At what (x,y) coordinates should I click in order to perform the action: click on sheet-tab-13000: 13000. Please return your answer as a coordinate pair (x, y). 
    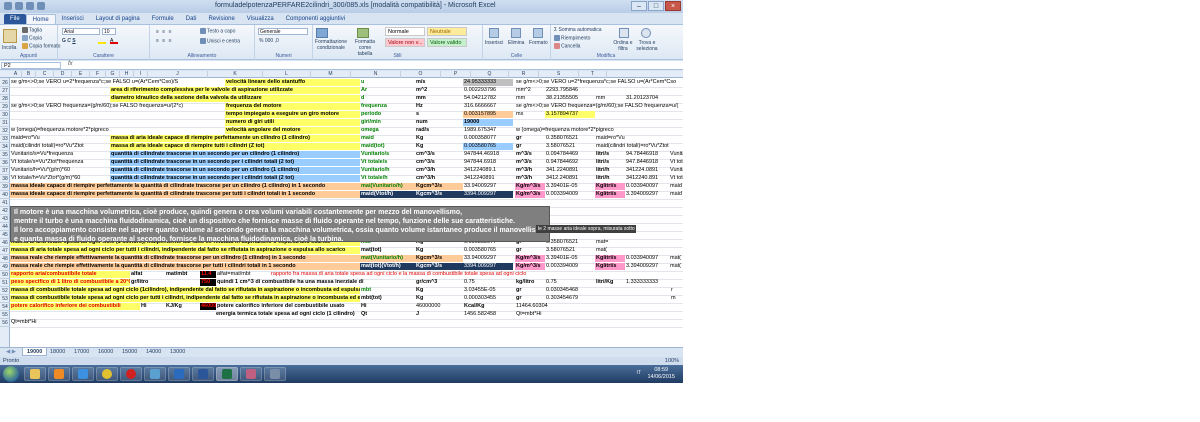
    Looking at the image, I should click on (177, 352).